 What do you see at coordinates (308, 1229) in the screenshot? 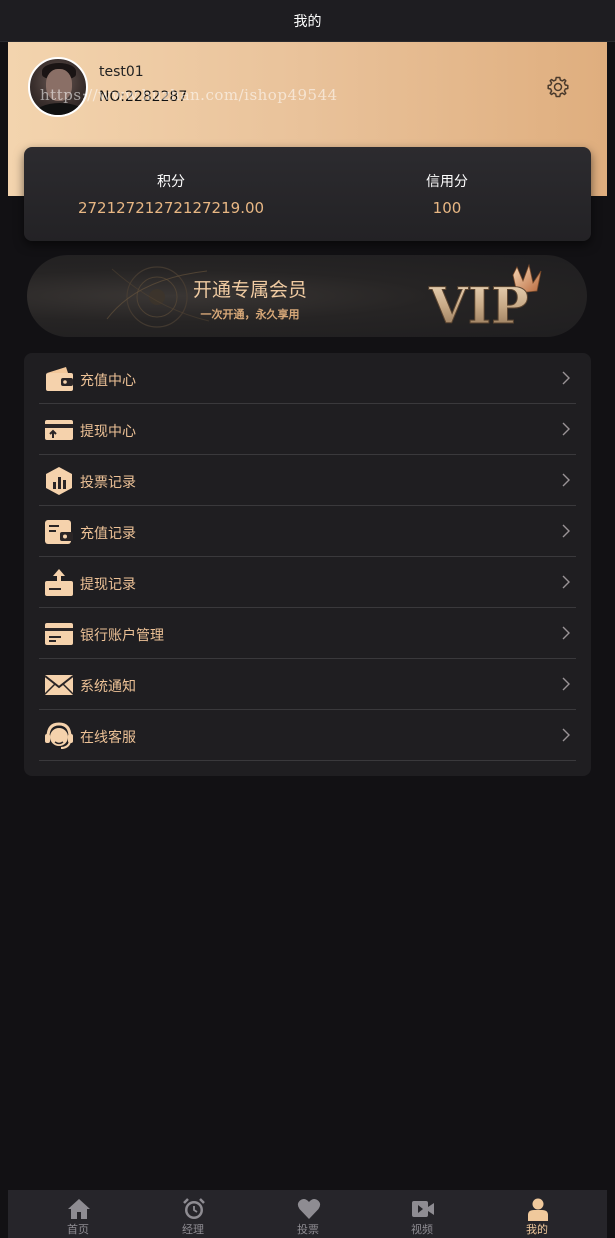
I see `tab-label: 投票` at bounding box center [308, 1229].